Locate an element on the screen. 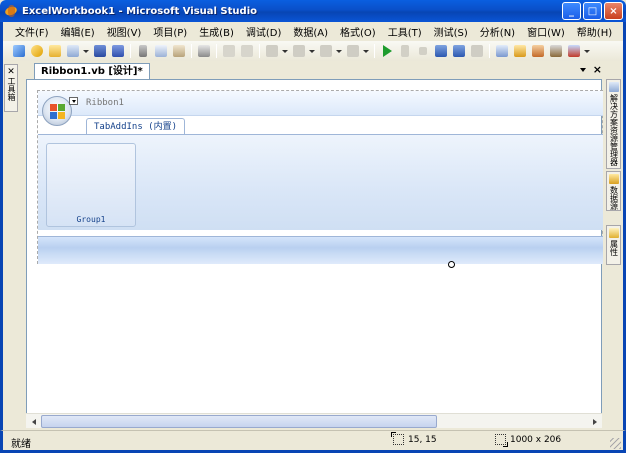 This screenshot has width=626, height=453. toolbox-label: 工具箱 is located at coordinates (11, 89).